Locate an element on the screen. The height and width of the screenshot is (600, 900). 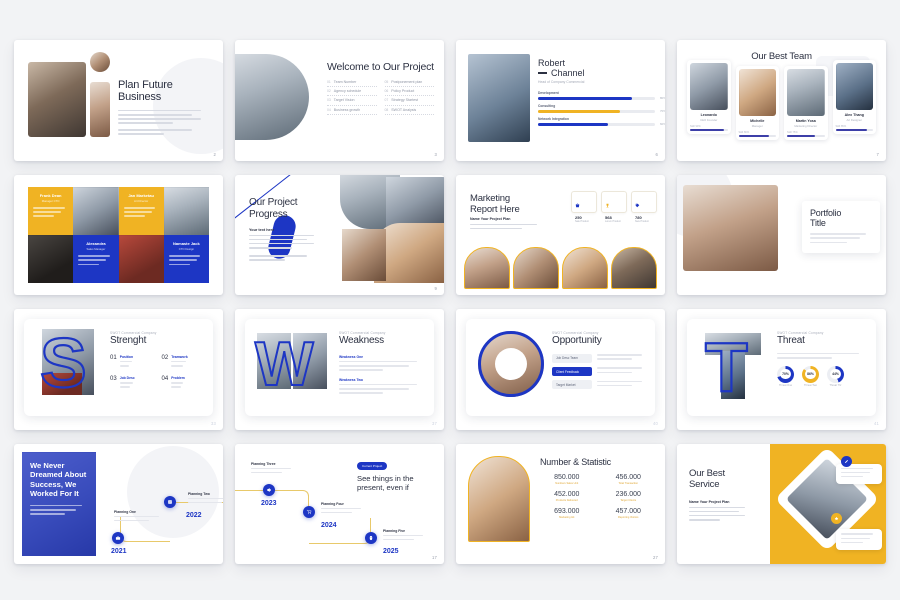
member-skill-label: Skill 75% is located at coordinates (792, 132).